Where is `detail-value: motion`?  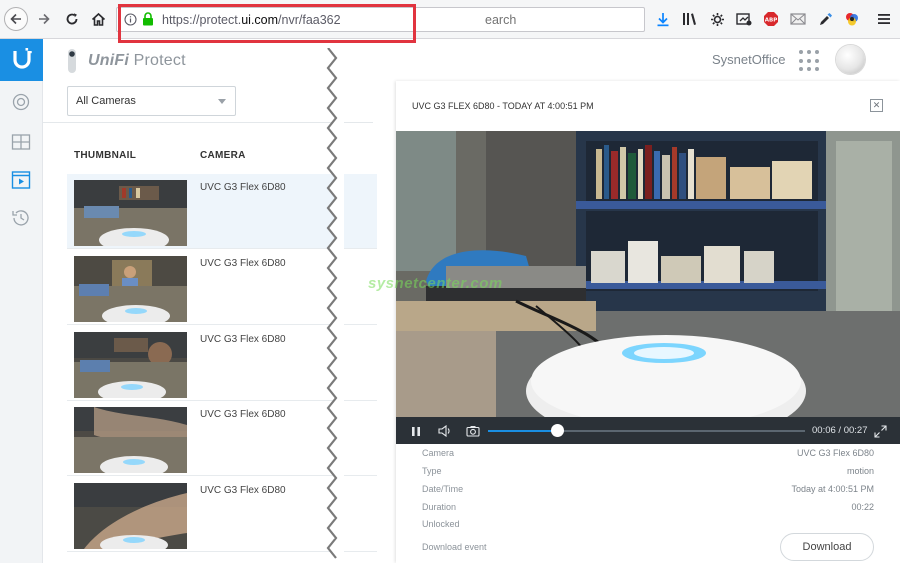
detail-value: motion is located at coordinates (860, 471).